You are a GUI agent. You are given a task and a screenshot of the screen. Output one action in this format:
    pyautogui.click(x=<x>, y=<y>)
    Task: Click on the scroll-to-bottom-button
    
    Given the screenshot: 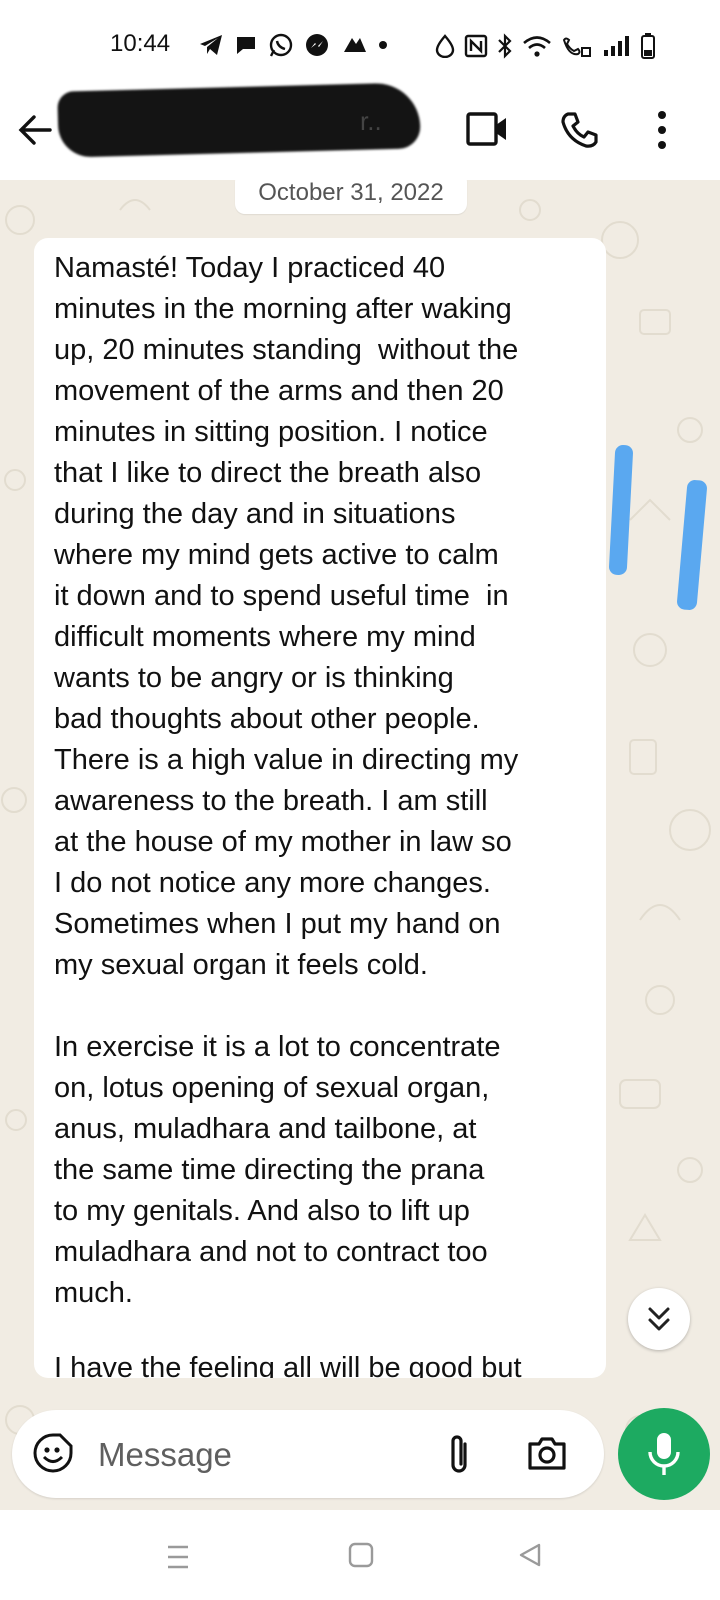 What is the action you would take?
    pyautogui.click(x=659, y=1319)
    